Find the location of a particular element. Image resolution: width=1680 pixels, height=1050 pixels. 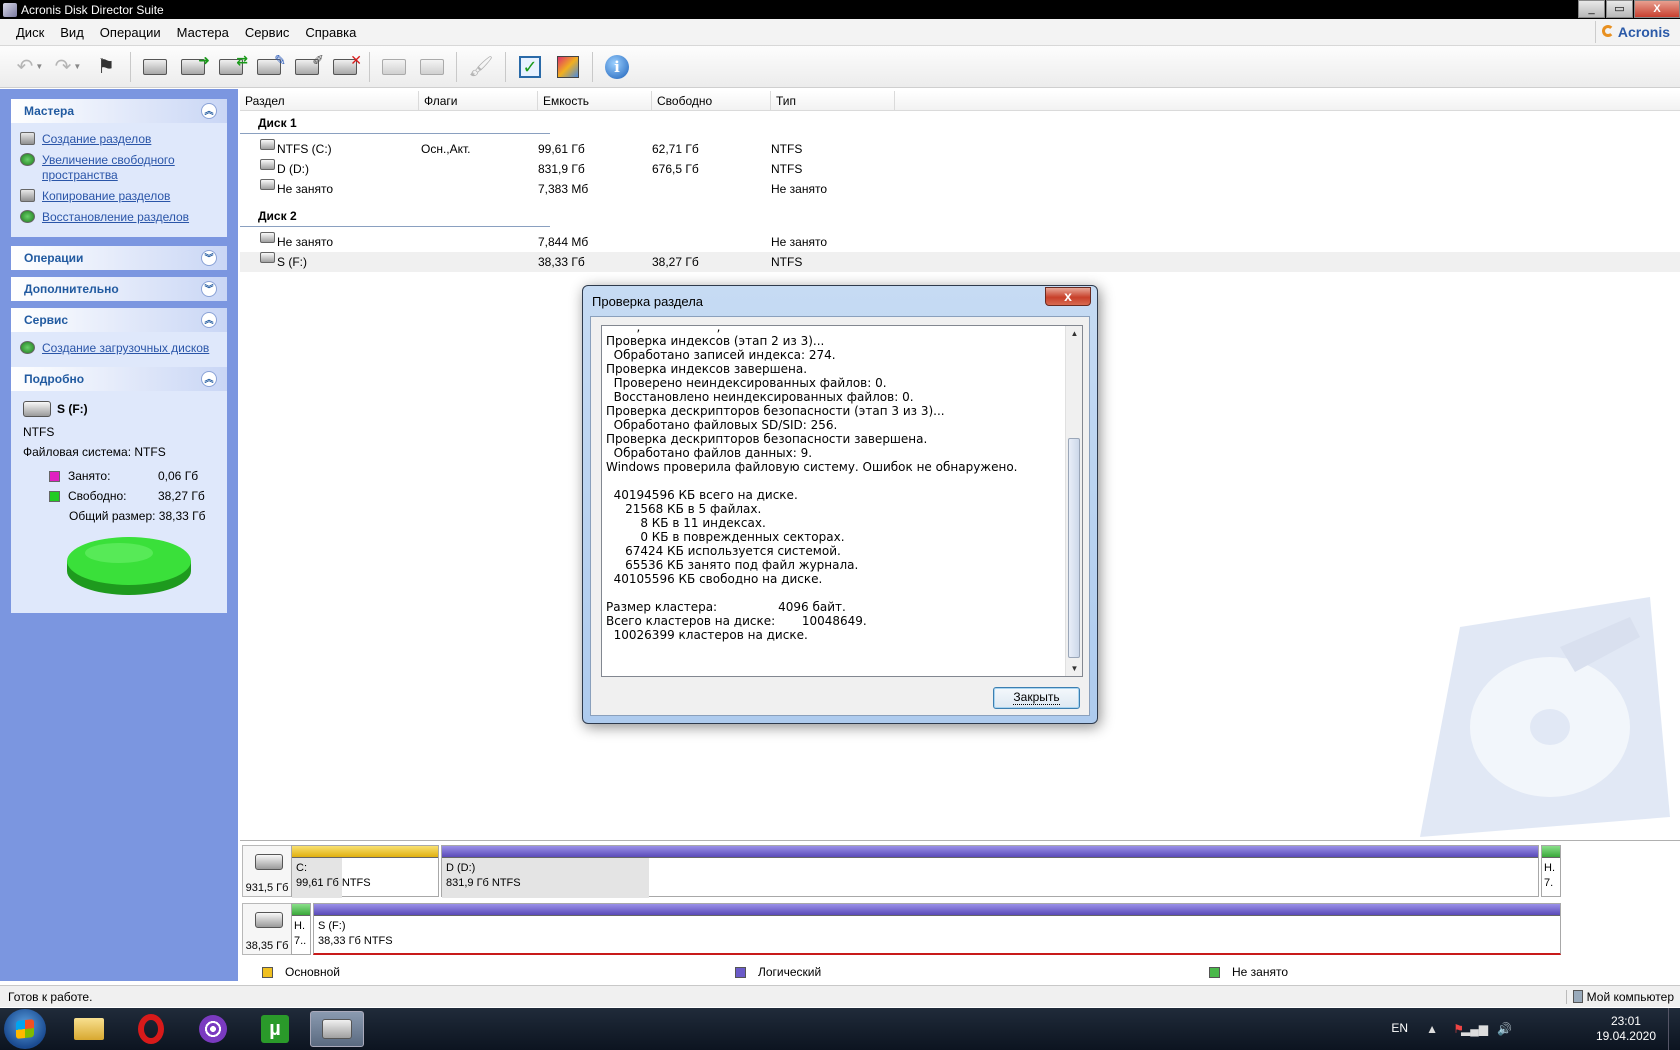

create-boot-media-link: Создание загрузочных дисков is located at coordinates (119, 348).